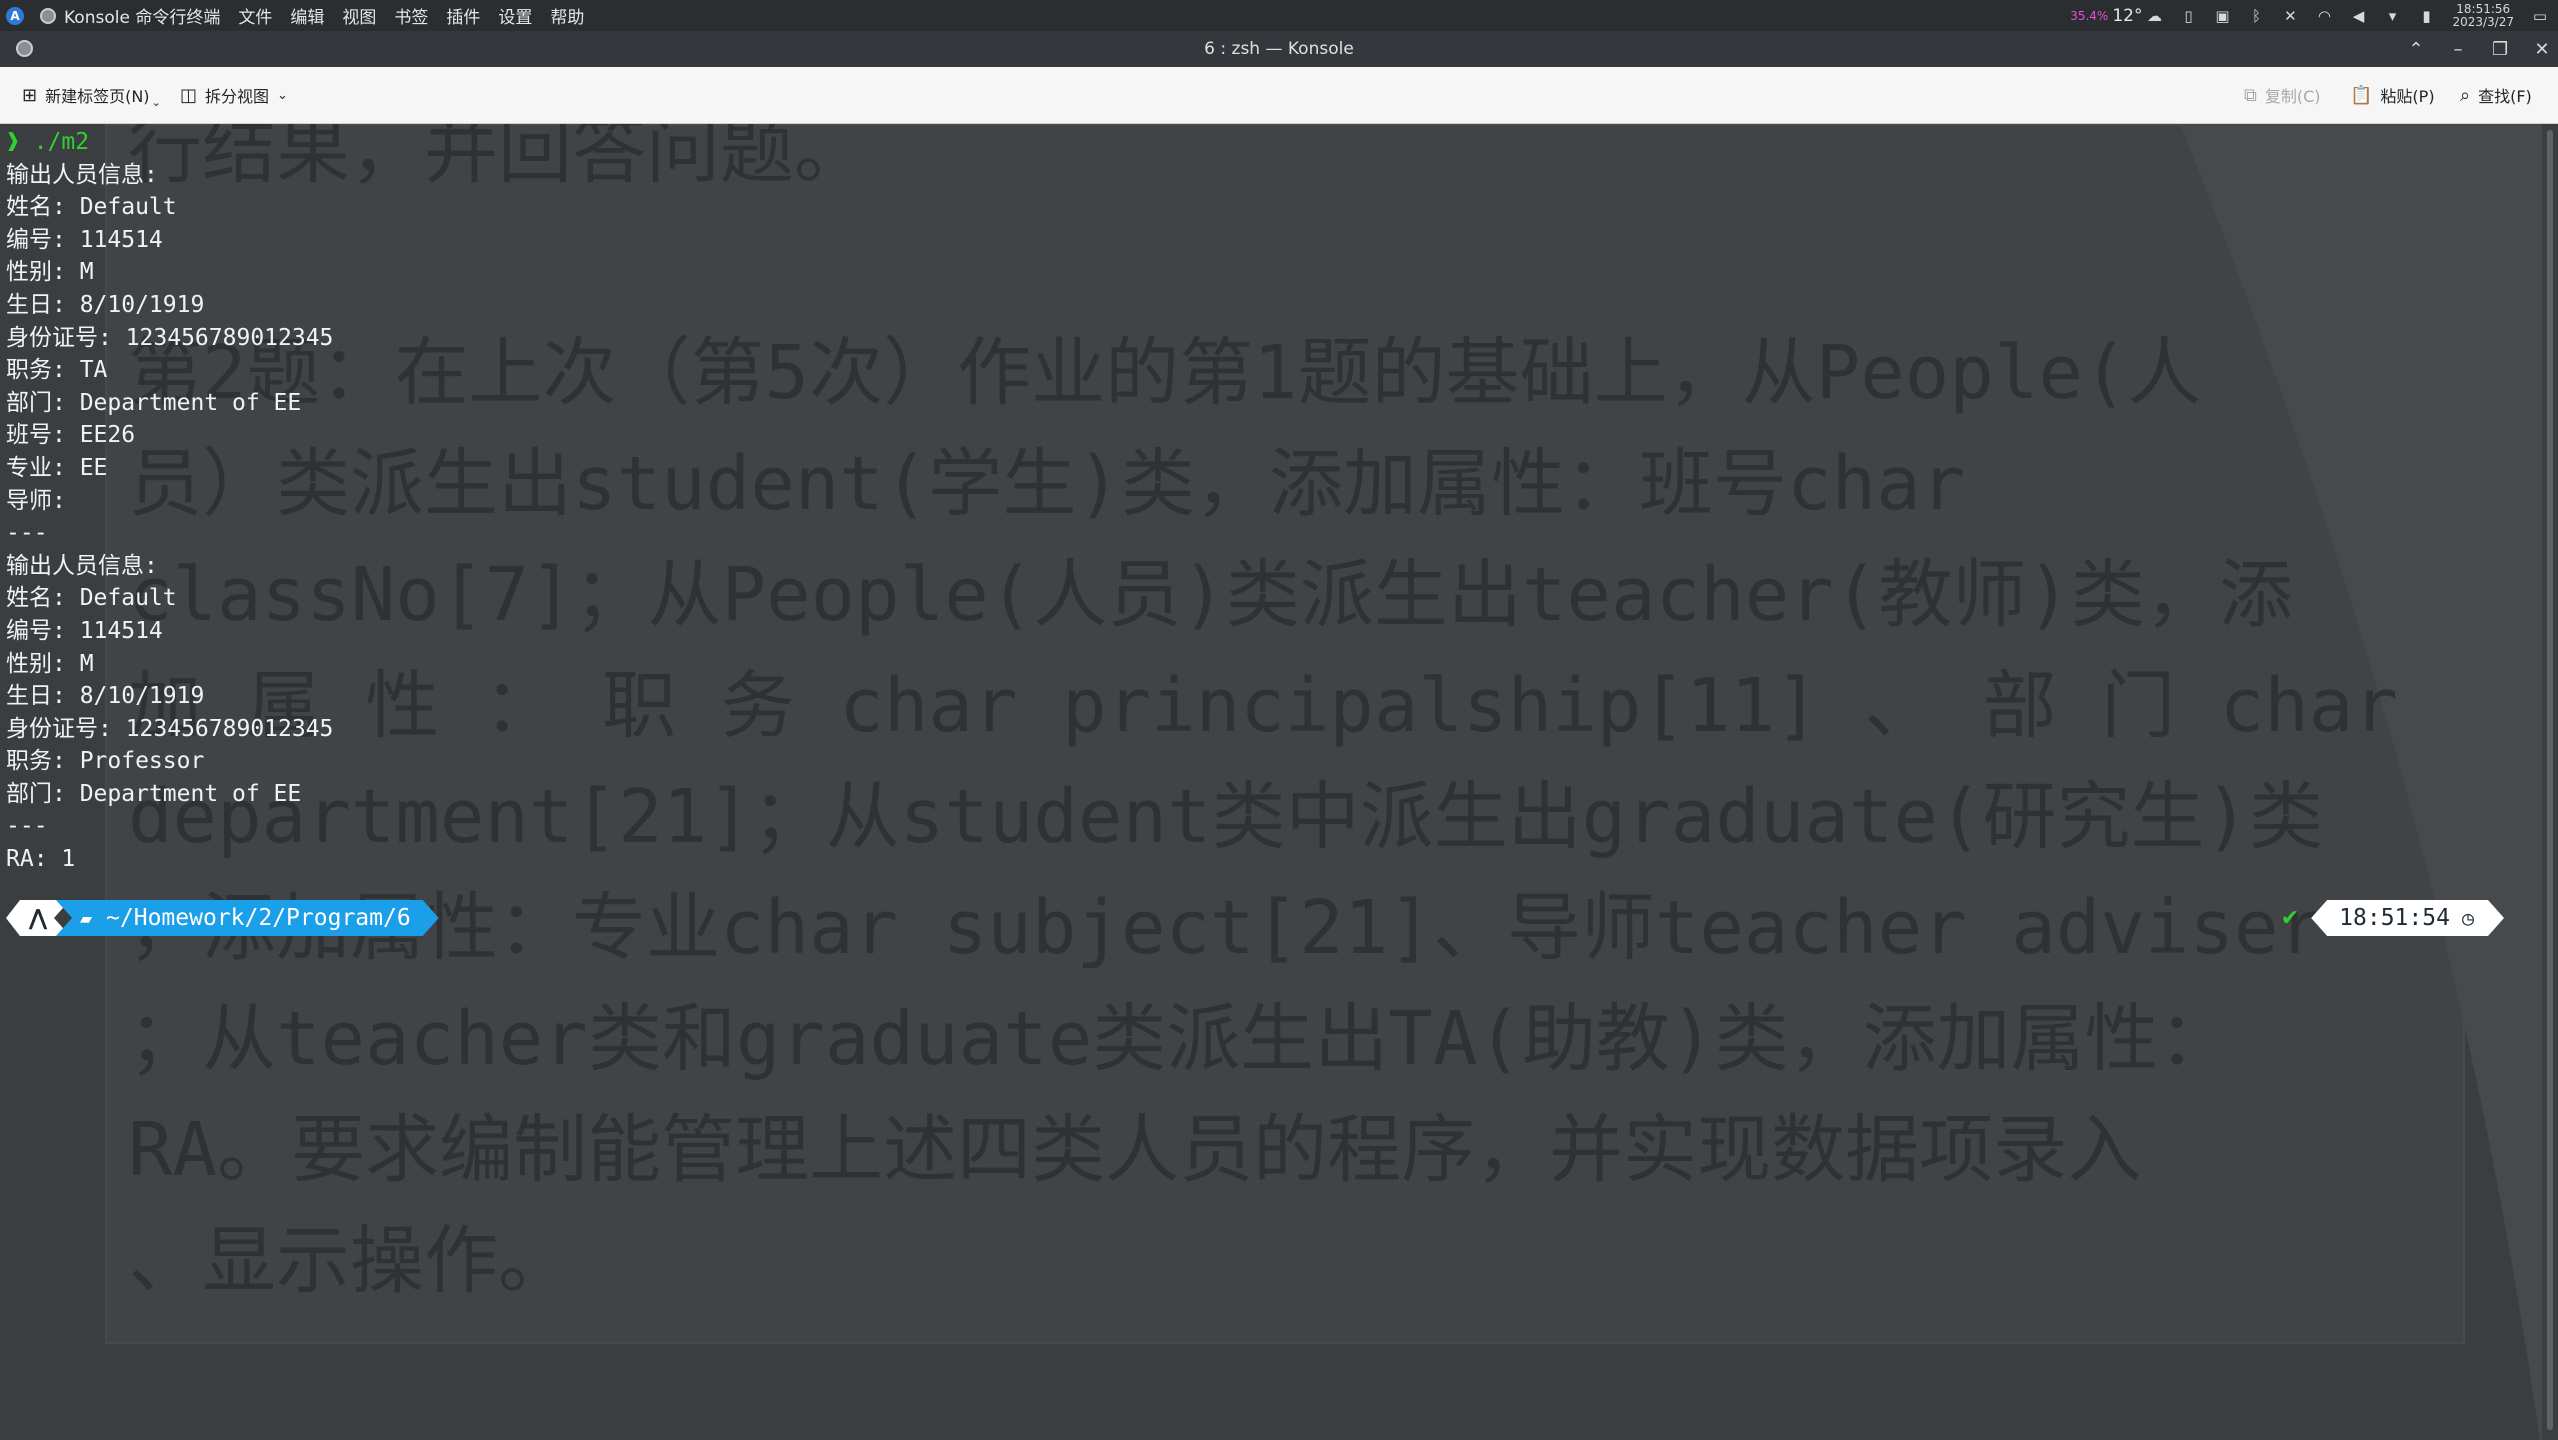 This screenshot has height=1440, width=2558. Describe the element at coordinates (1293, 262) in the screenshot. I see `background-text-line` at that location.